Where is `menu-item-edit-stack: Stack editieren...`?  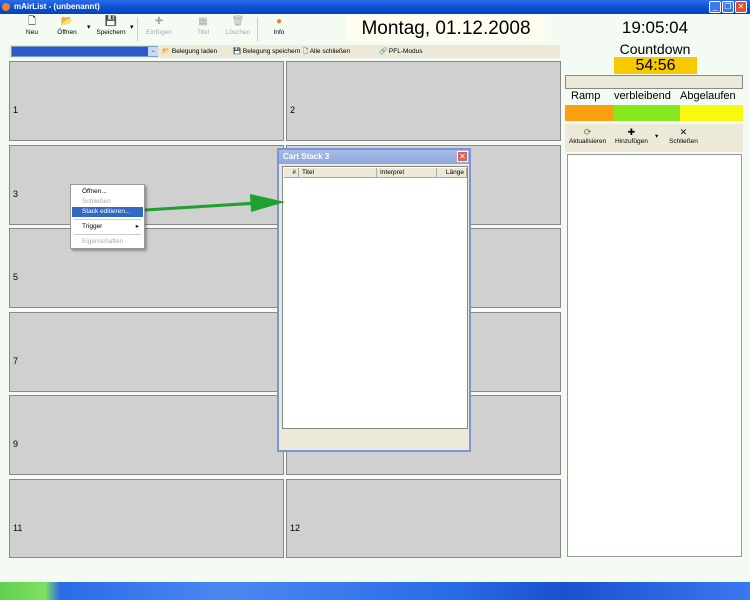 menu-item-edit-stack: Stack editieren... is located at coordinates (107, 212).